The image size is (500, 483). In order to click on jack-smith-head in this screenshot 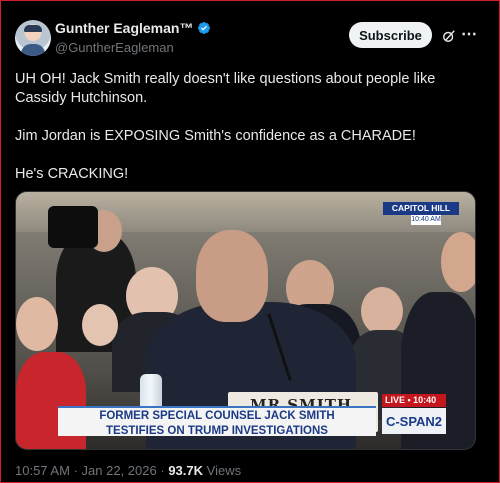, I will do `click(232, 276)`.